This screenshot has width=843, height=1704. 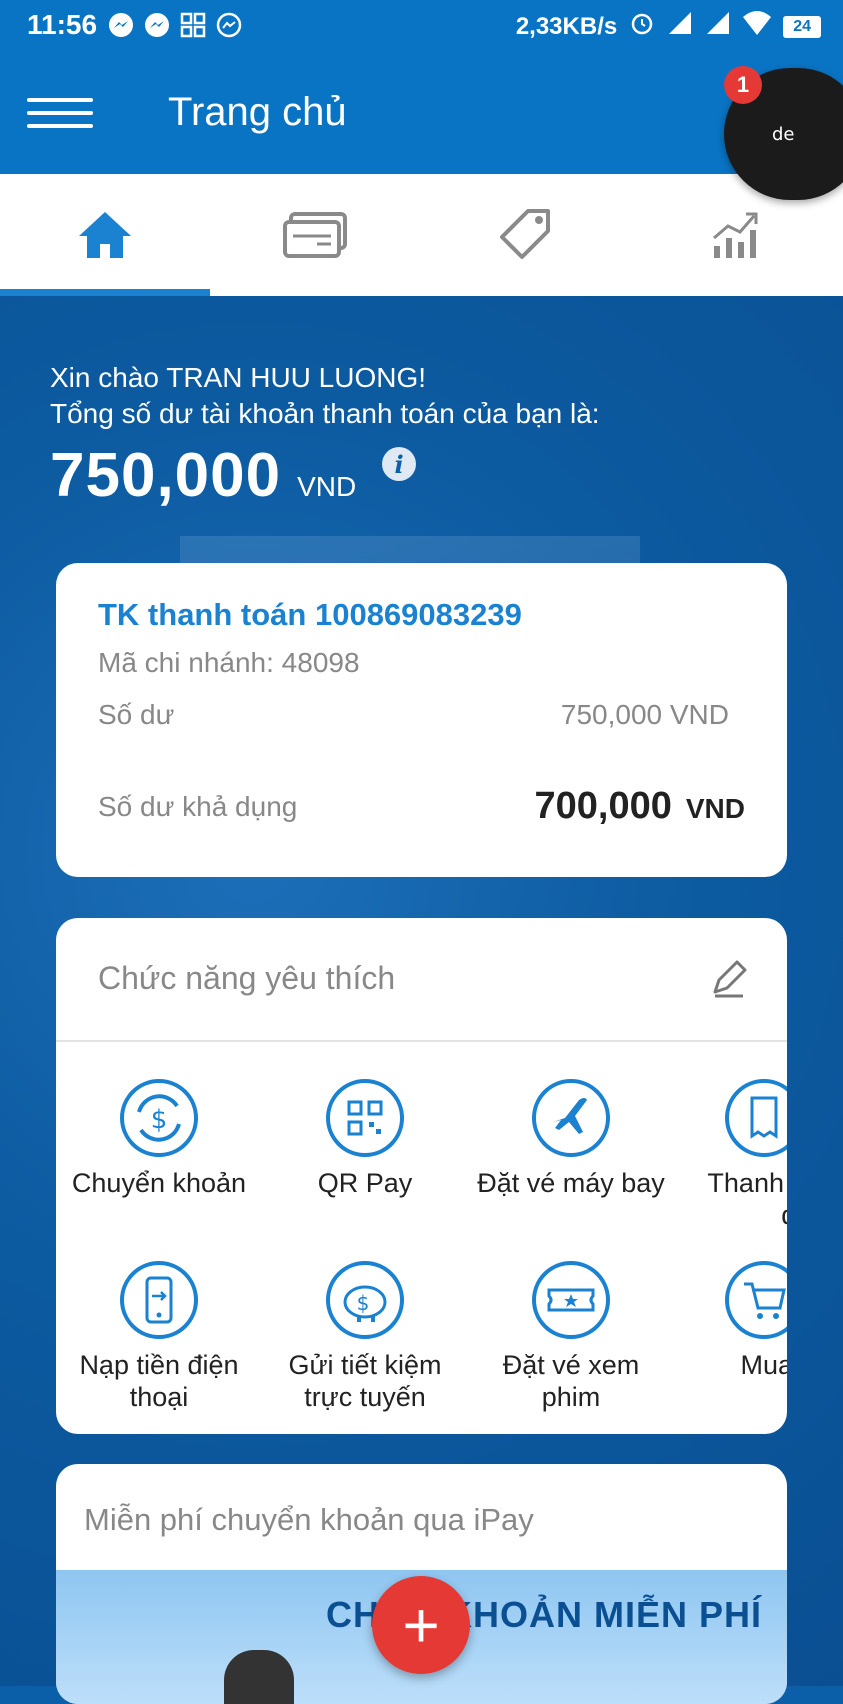 I want to click on favorite-bill-payment: Thanh to đơ, so click(x=730, y=1154).